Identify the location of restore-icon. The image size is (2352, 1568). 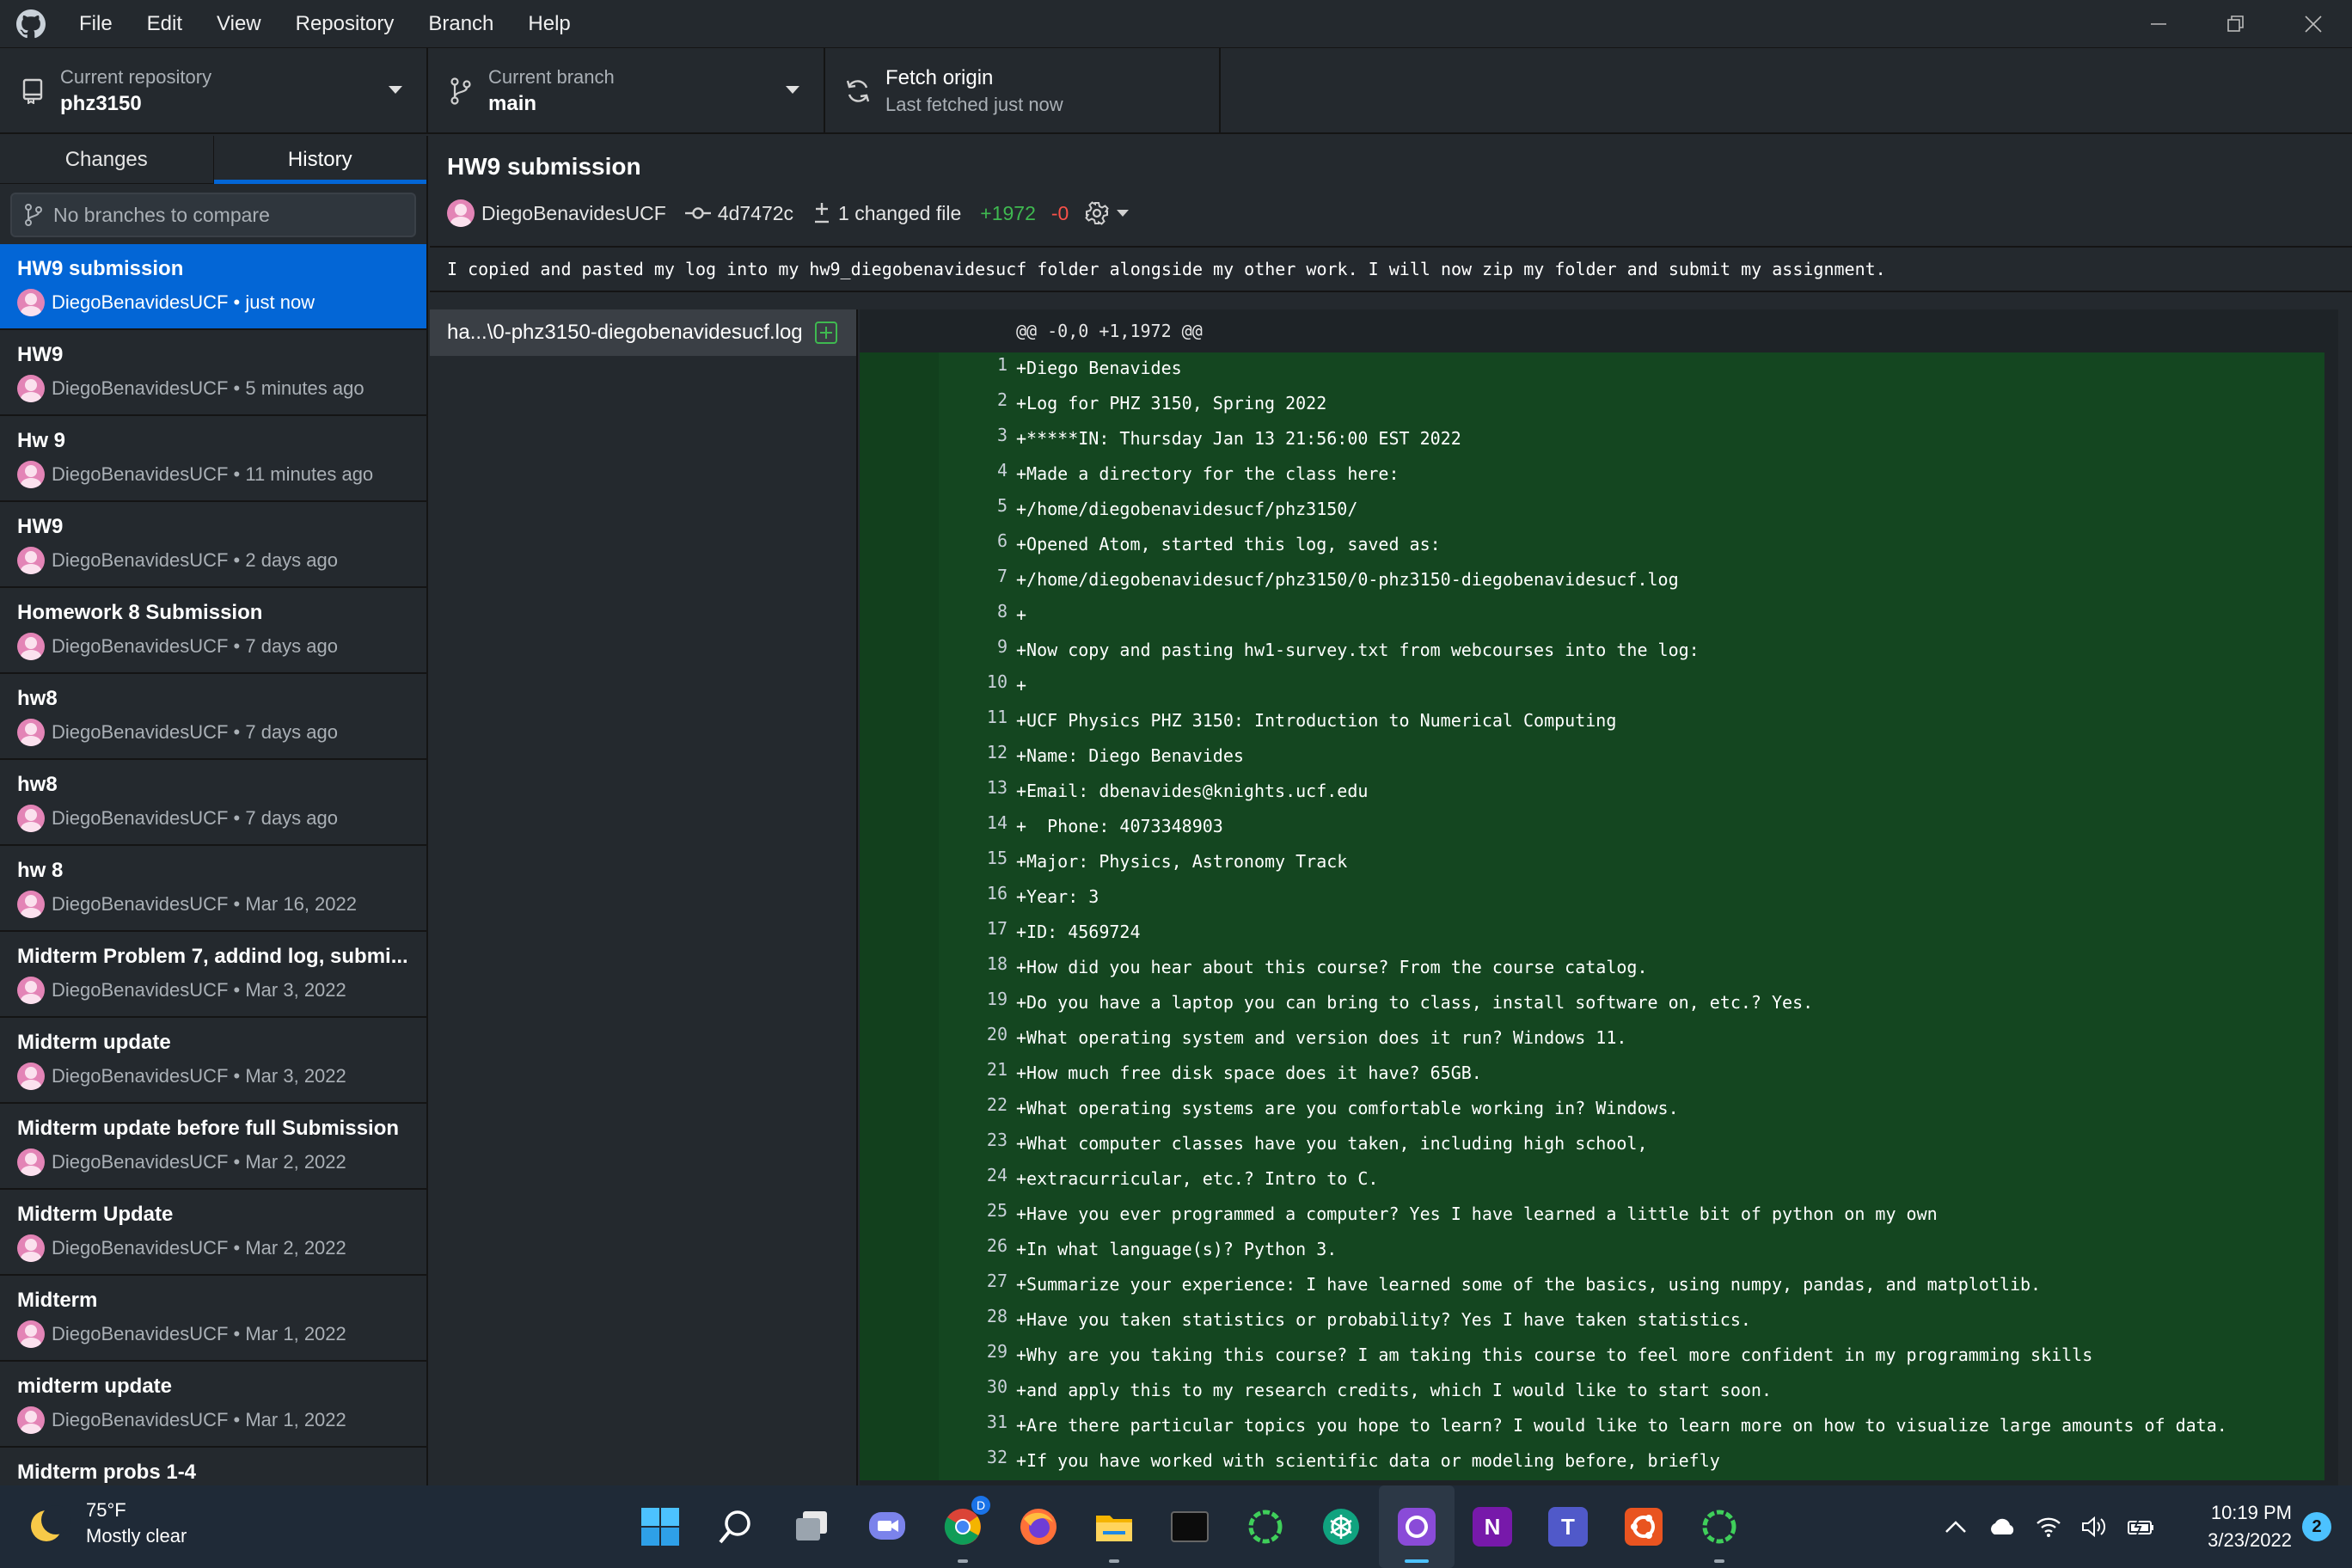
(2235, 23).